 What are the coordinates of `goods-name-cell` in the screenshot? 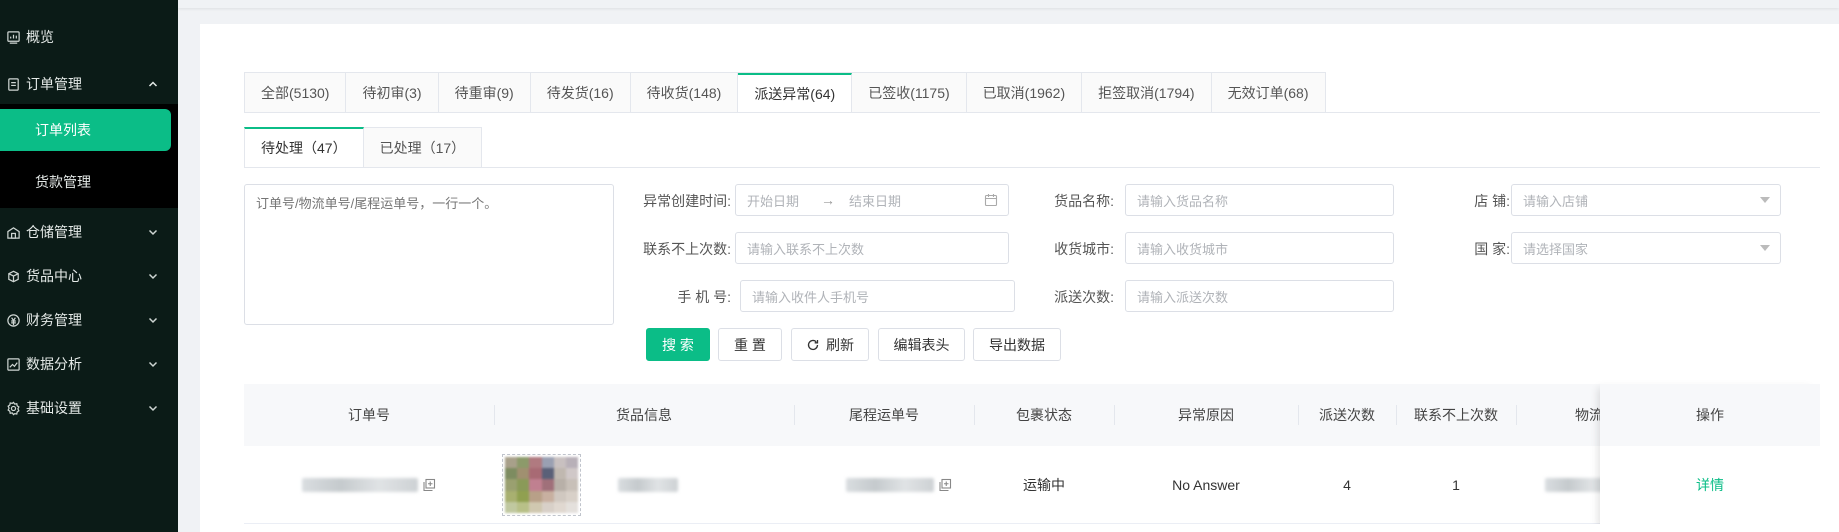 It's located at (648, 485).